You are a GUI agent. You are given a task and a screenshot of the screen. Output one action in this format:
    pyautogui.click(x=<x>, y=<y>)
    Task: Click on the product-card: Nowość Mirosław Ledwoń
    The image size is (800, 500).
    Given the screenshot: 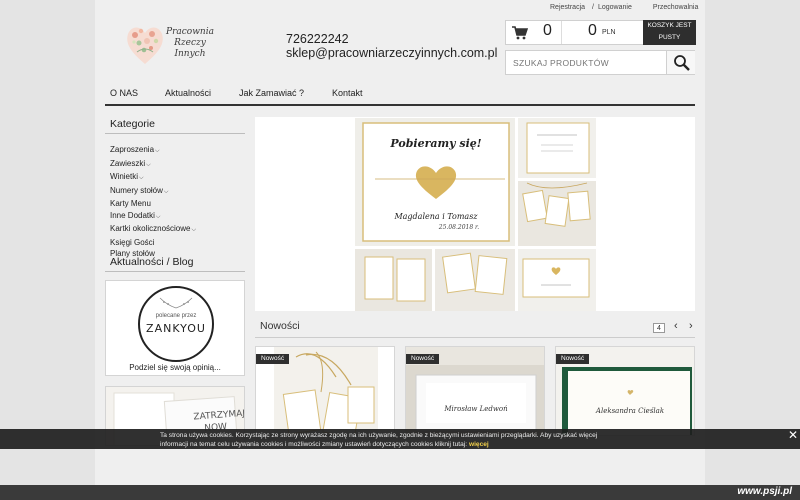 What is the action you would take?
    pyautogui.click(x=475, y=391)
    